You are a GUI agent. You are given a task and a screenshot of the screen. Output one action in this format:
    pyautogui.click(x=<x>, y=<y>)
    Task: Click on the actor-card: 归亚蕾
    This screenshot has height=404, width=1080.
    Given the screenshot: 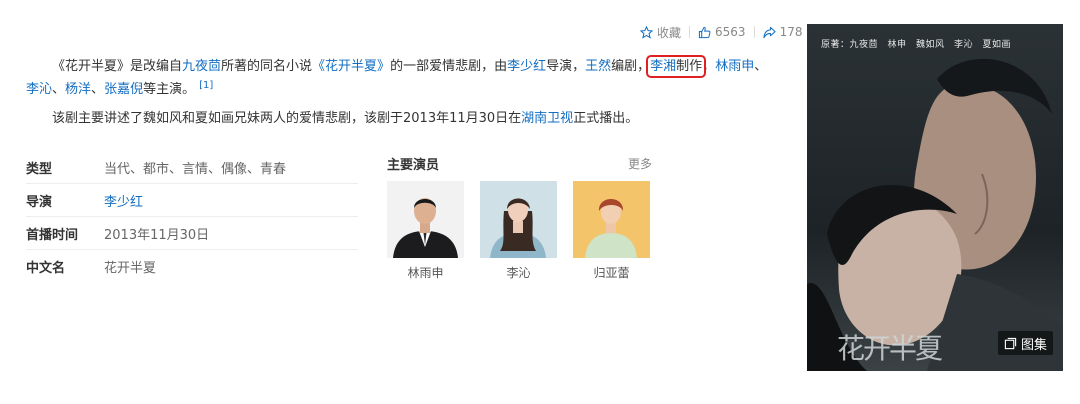 What is the action you would take?
    pyautogui.click(x=611, y=231)
    